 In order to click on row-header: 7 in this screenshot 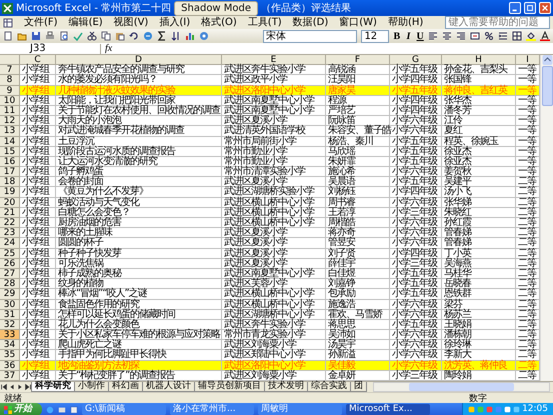, I will do `click(10, 70)`.